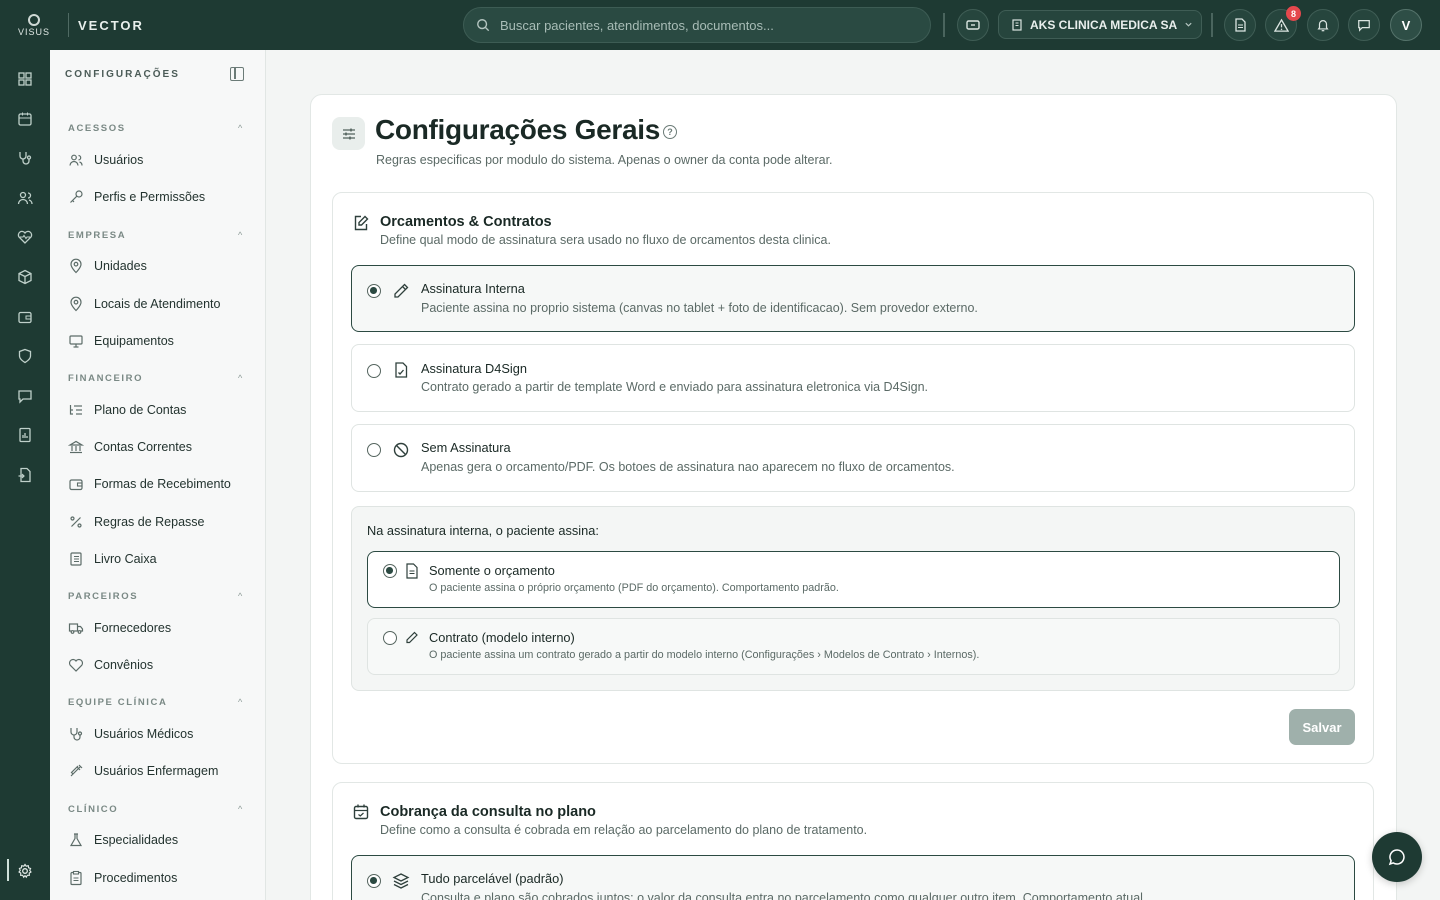  Describe the element at coordinates (348, 133) in the screenshot. I see `sliders-icon` at that location.